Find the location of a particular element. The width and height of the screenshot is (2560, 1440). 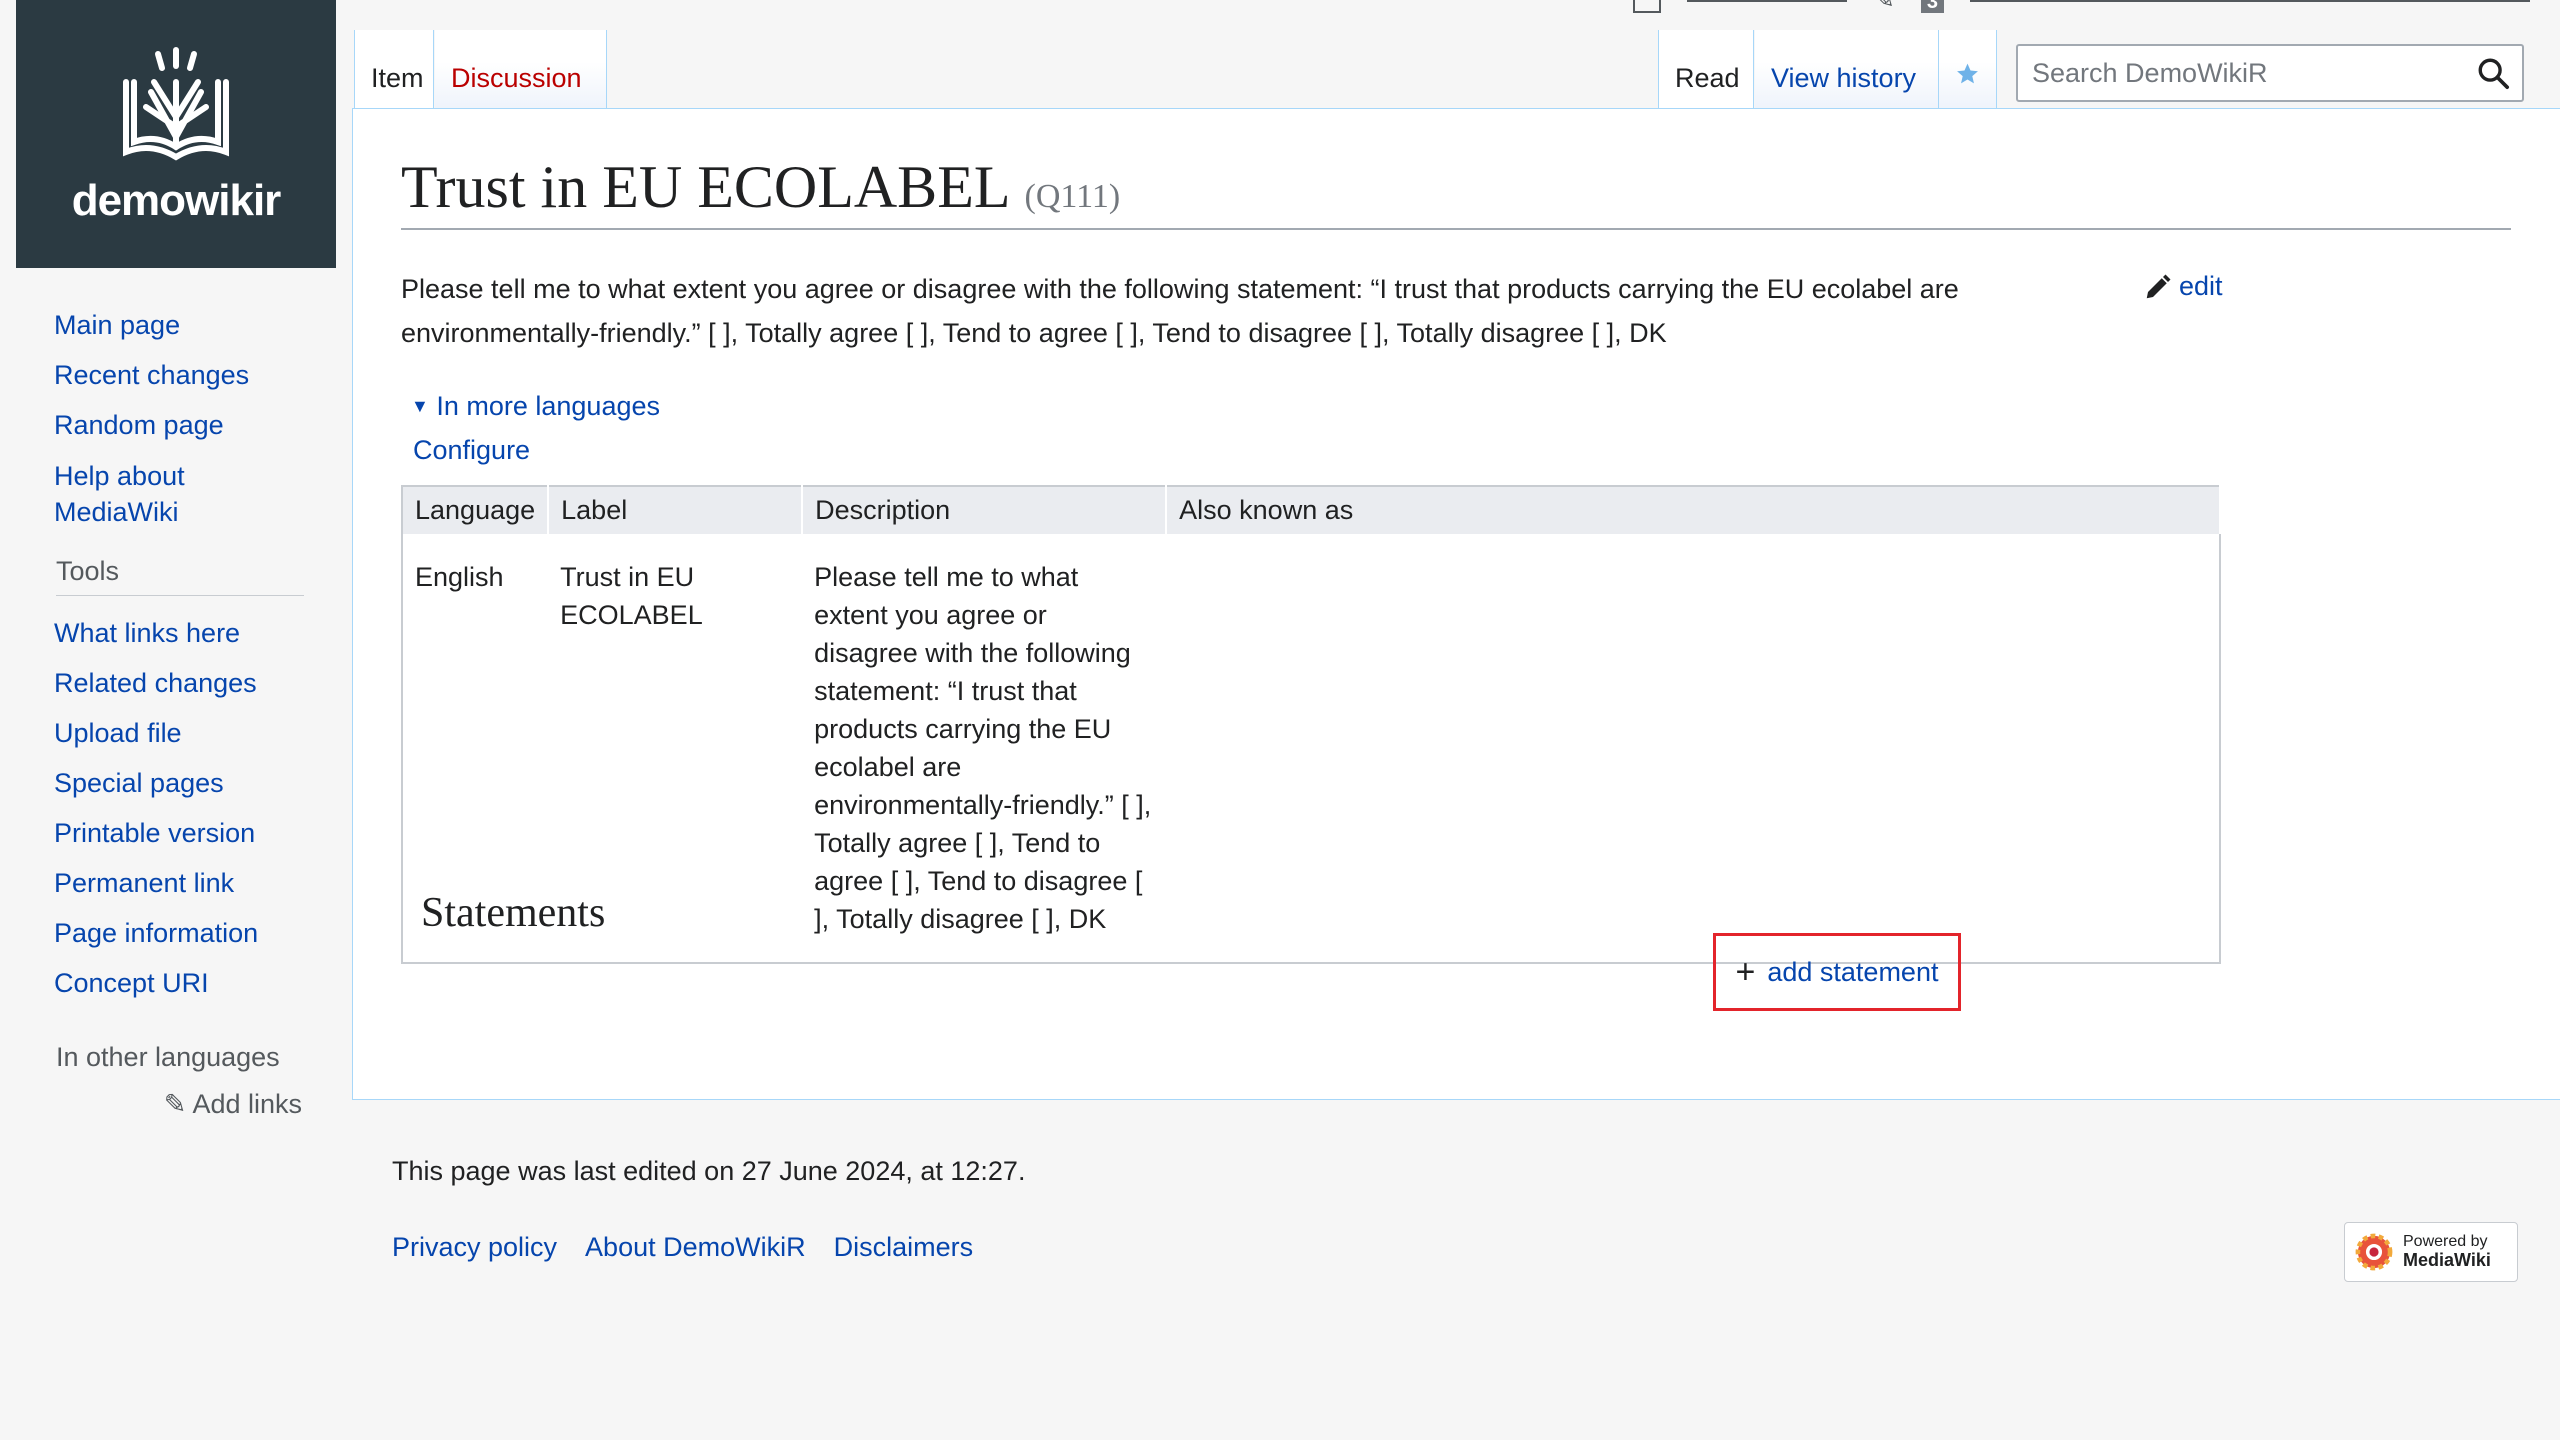

pencil-icon is located at coordinates (2158, 286).